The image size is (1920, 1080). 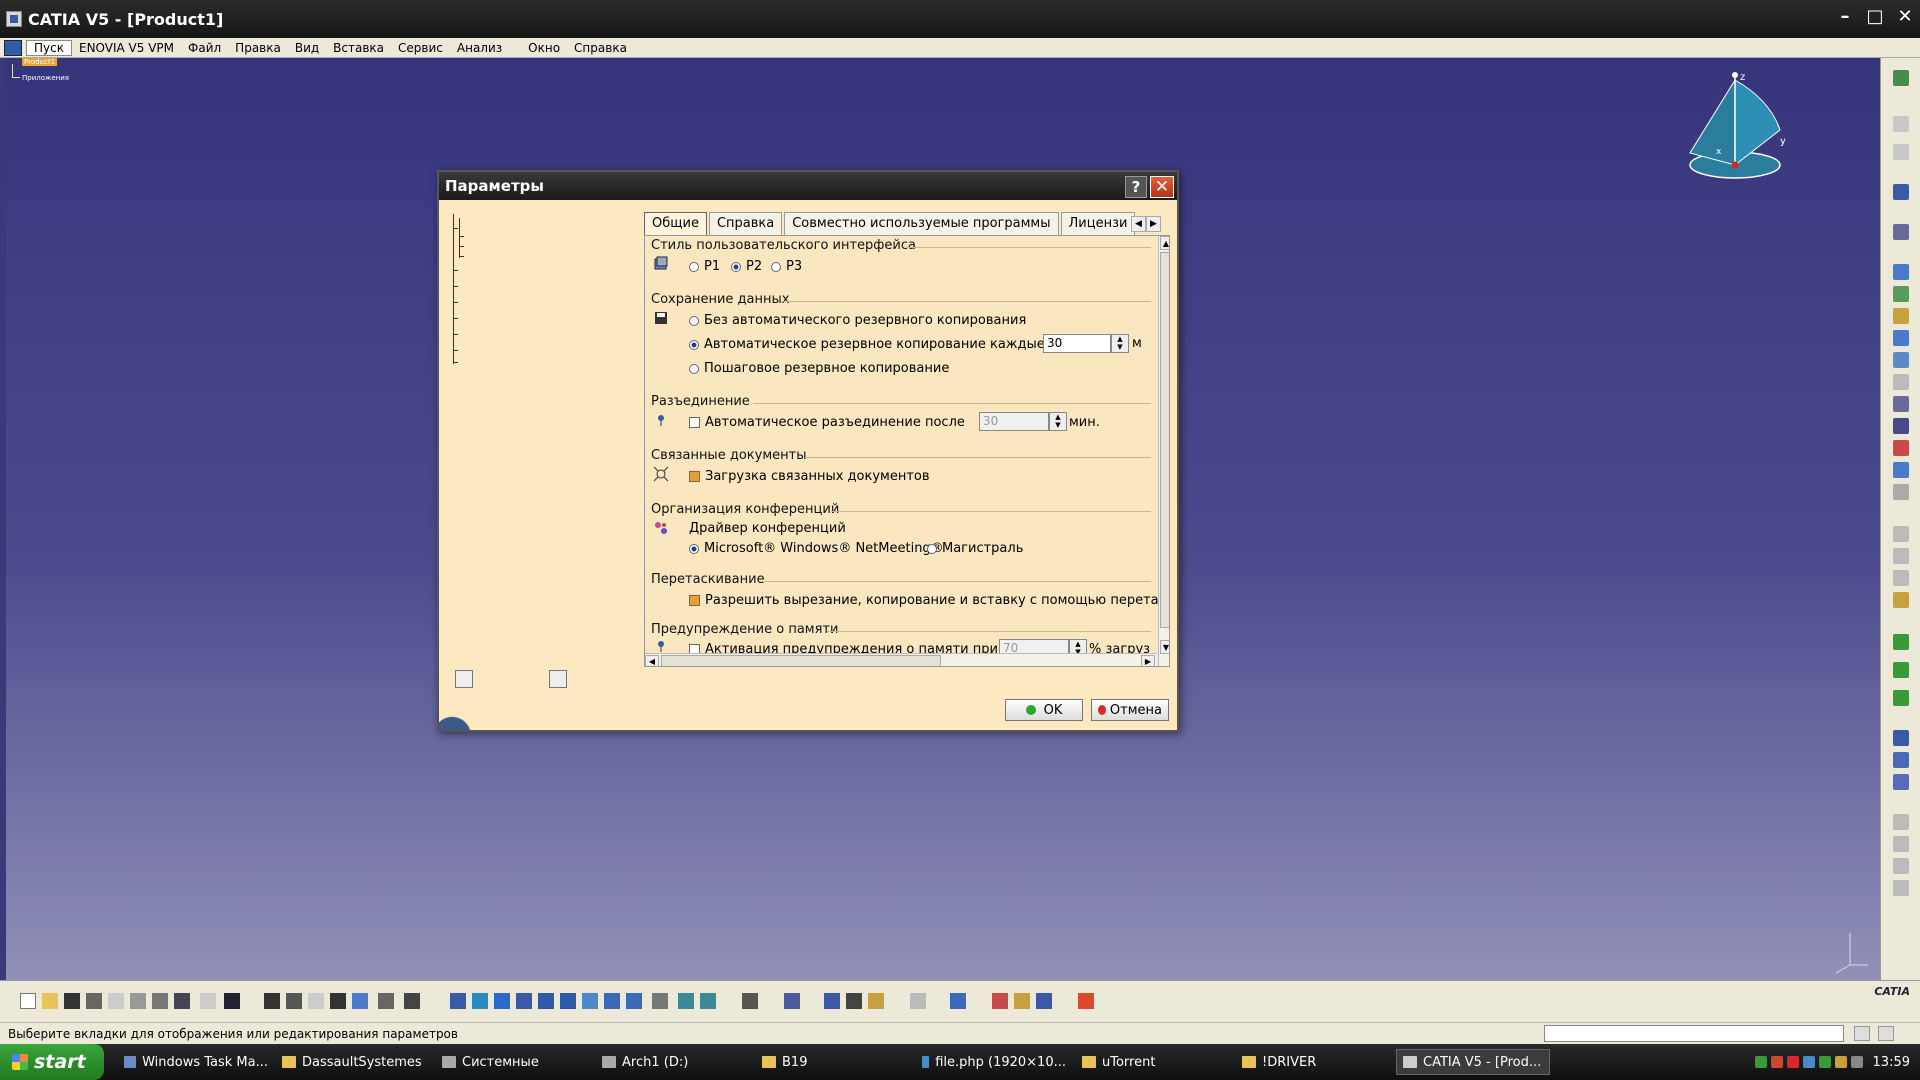 I want to click on menu-tools: Сервис, so click(x=420, y=48).